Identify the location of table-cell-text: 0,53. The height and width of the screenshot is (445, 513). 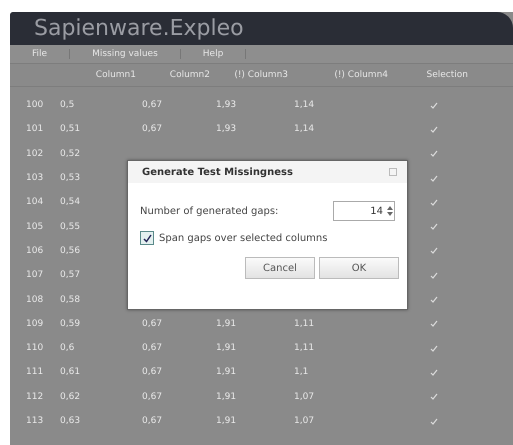
(71, 179).